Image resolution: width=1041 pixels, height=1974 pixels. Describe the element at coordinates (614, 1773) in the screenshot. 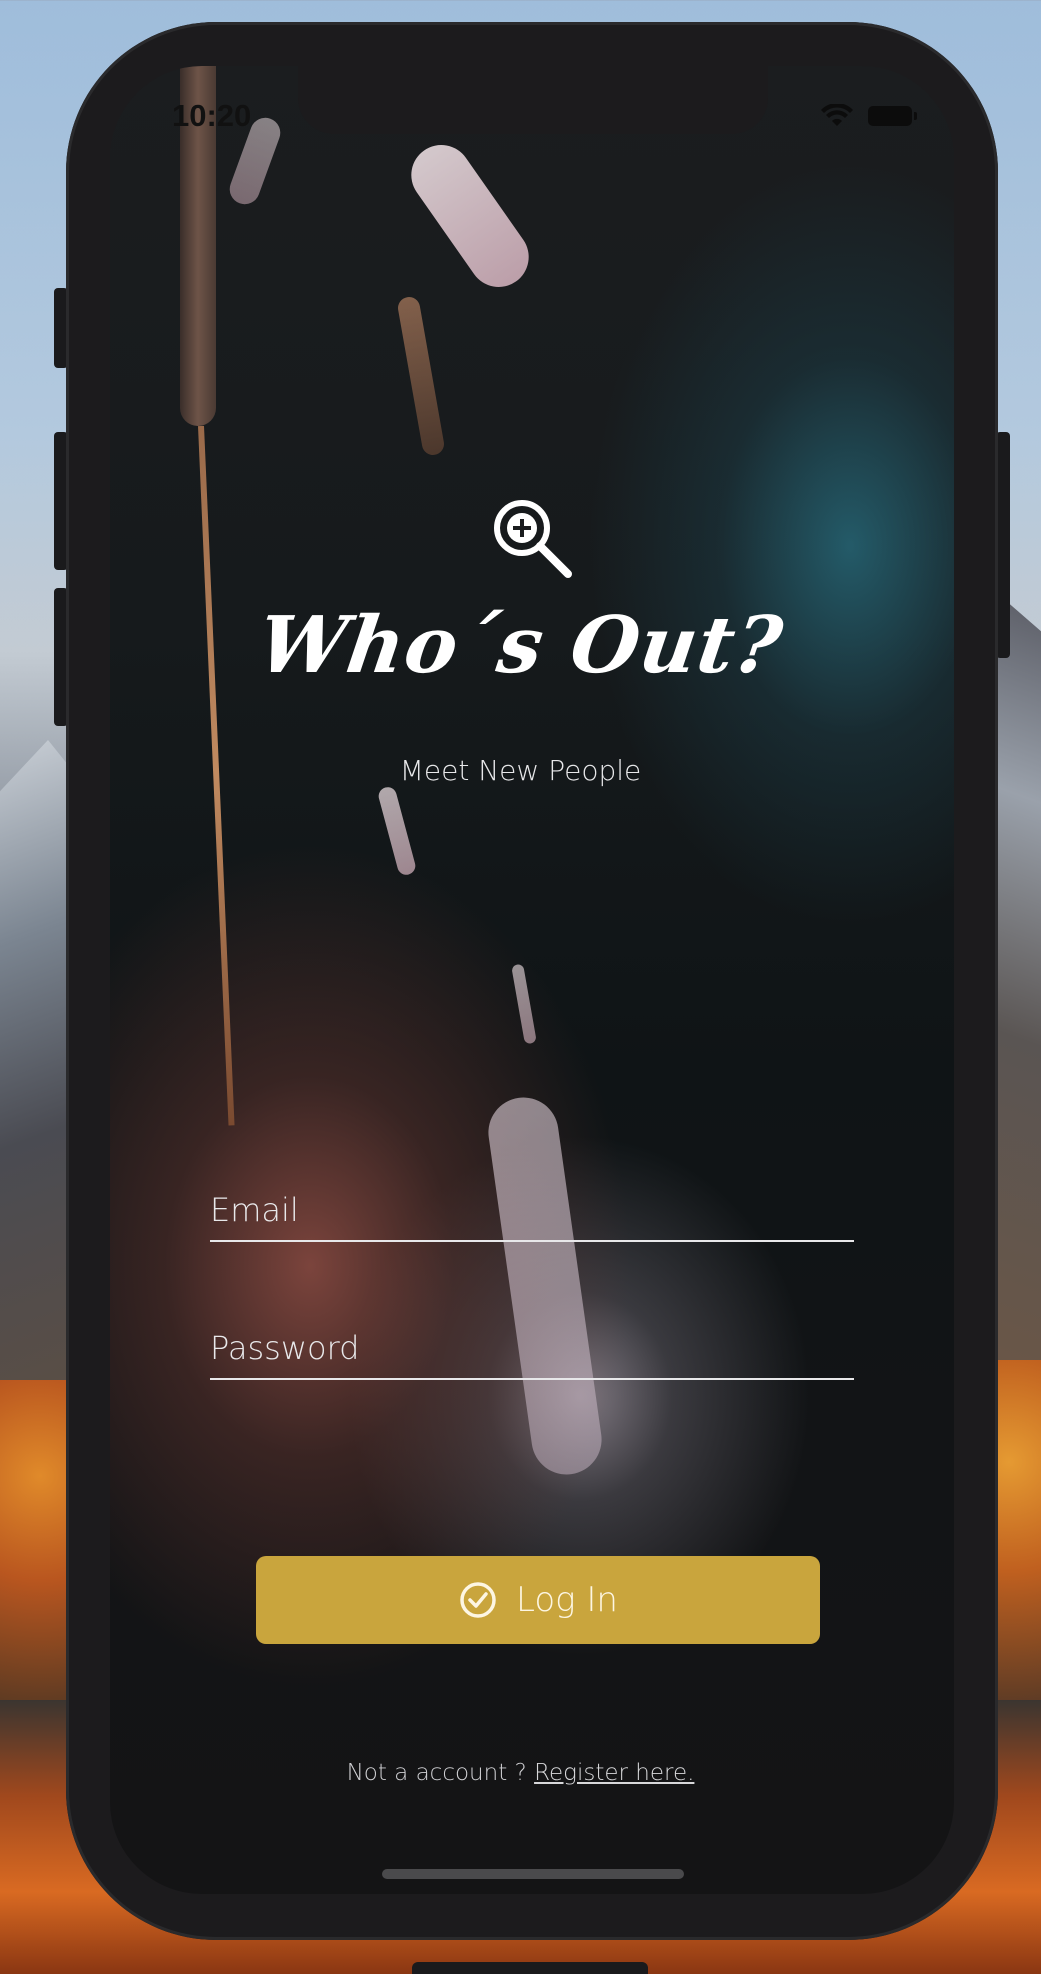

I see `register-link: Register here.` at that location.